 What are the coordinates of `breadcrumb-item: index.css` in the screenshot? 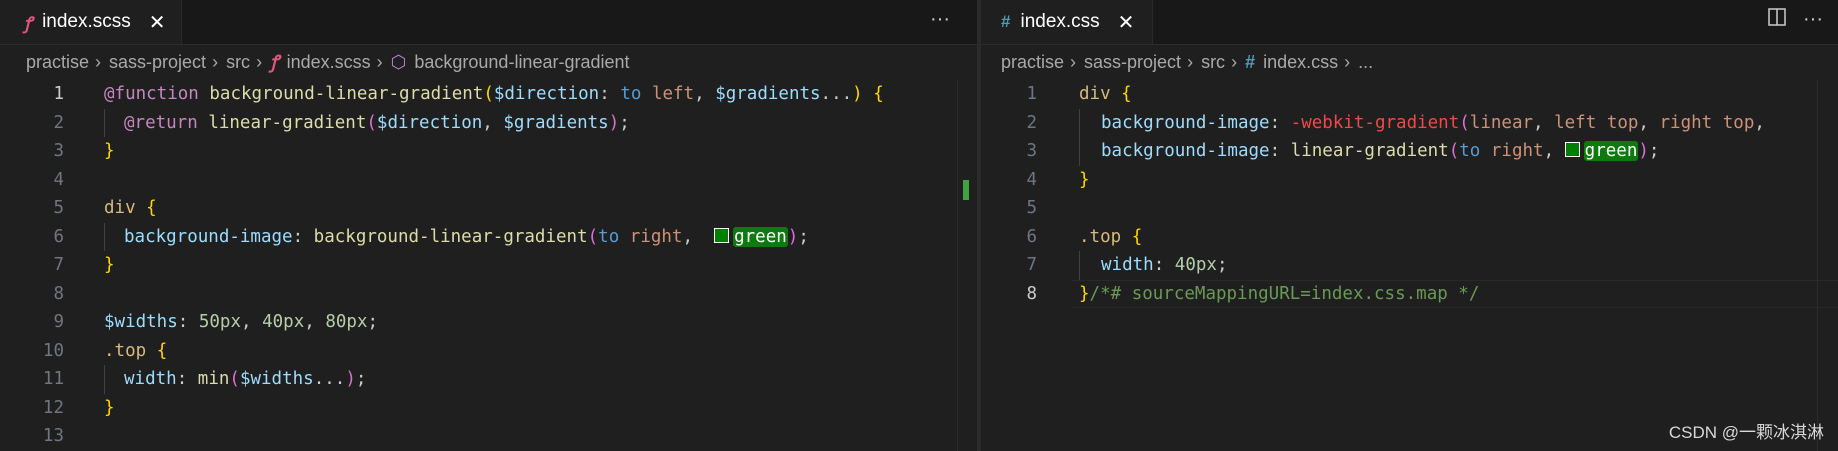 It's located at (1300, 62).